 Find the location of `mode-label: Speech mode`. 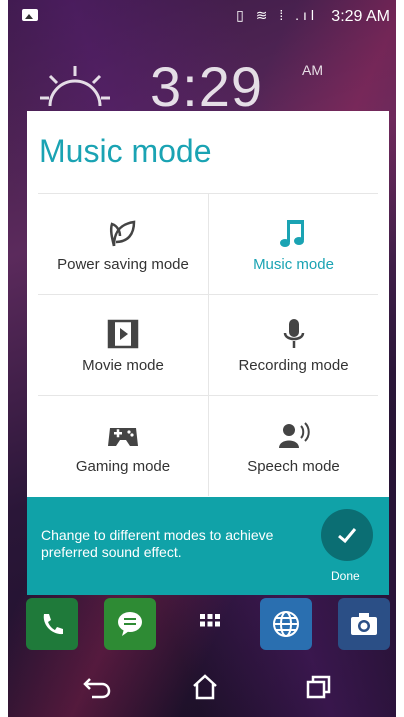

mode-label: Speech mode is located at coordinates (293, 466).